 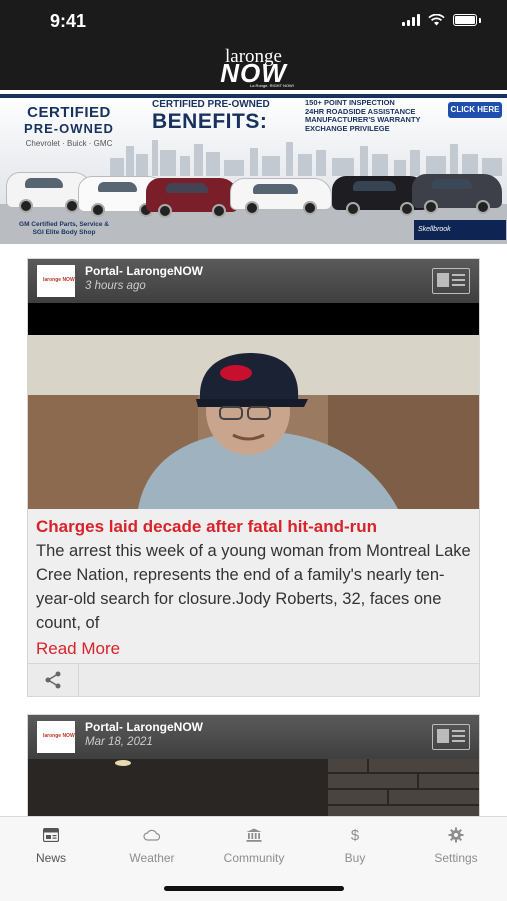 I want to click on share-button, so click(x=53, y=680).